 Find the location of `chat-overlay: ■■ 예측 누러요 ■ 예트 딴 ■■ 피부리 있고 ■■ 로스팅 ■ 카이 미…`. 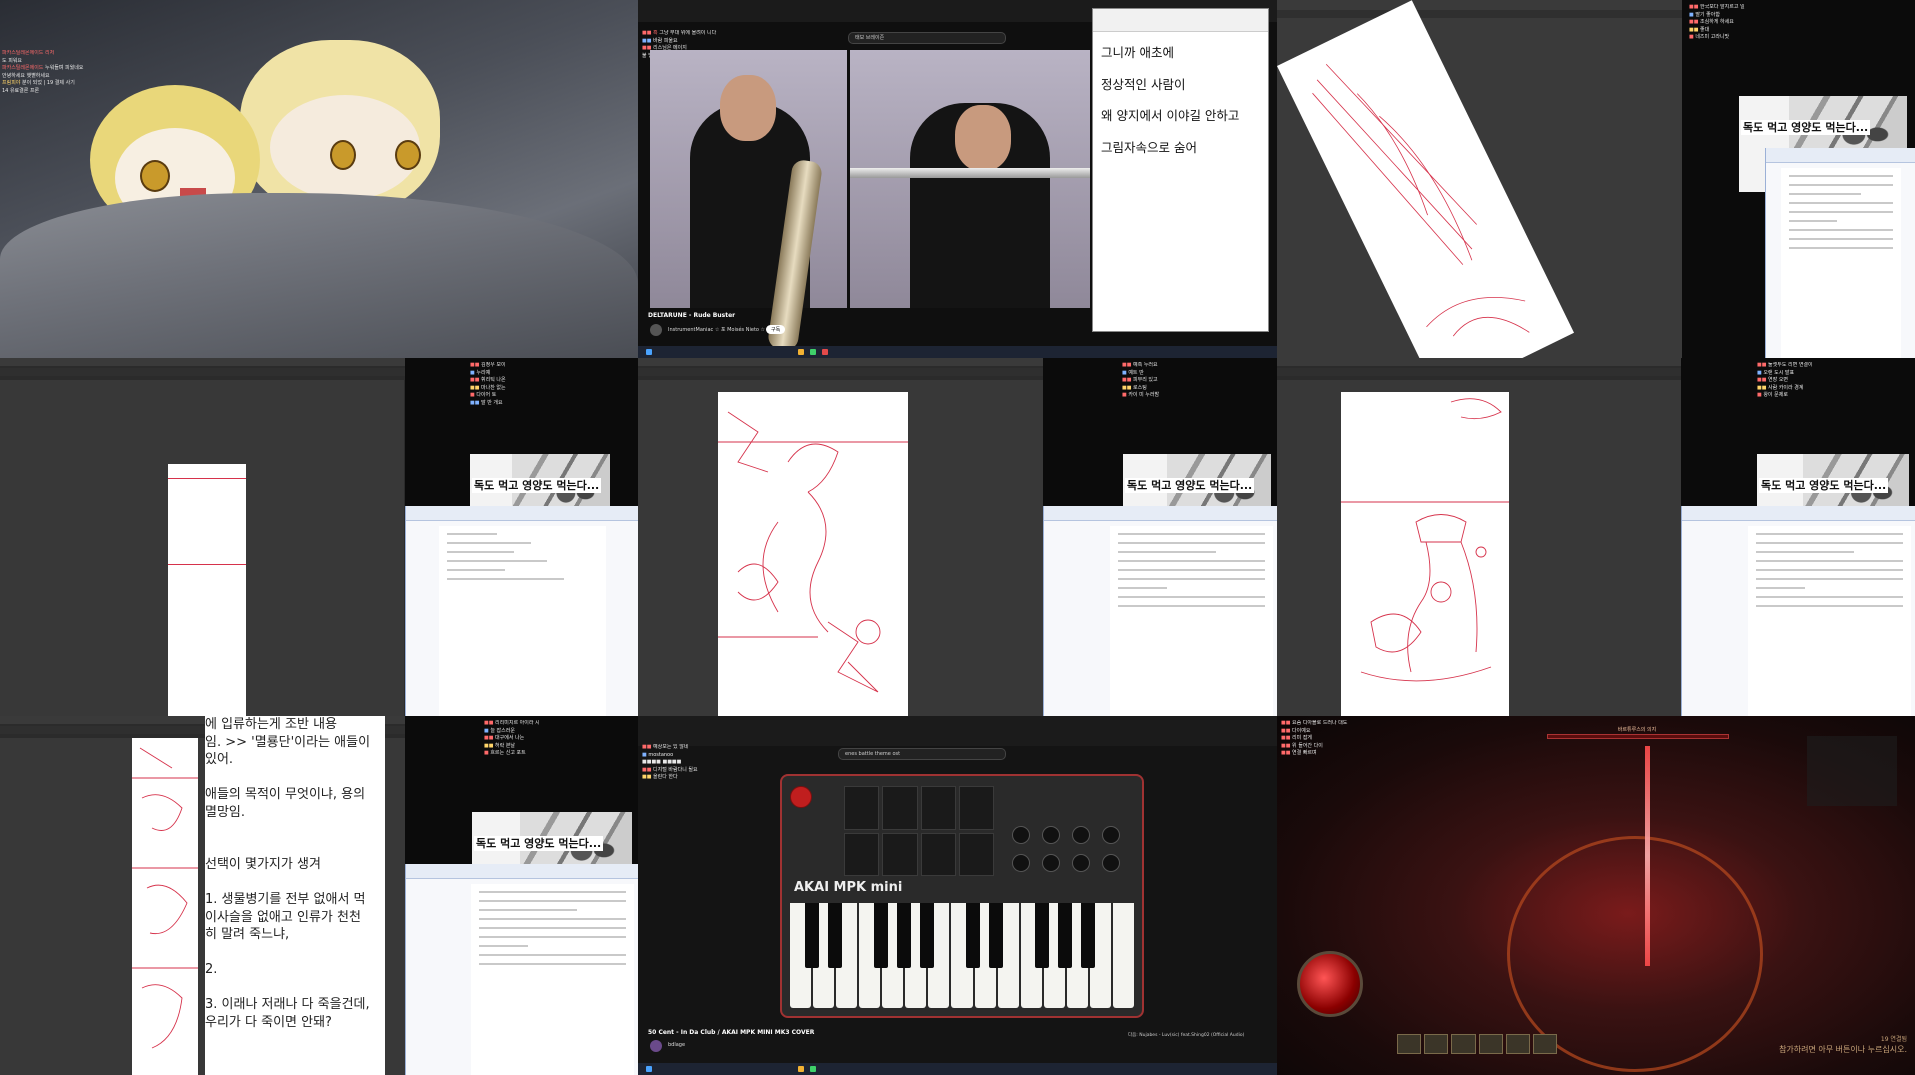

chat-overlay: ■■ 예측 누러요 ■ 예트 딴 ■■ 피부리 있고 ■■ 로스팅 ■ 카이 미… is located at coordinates (1141, 380).